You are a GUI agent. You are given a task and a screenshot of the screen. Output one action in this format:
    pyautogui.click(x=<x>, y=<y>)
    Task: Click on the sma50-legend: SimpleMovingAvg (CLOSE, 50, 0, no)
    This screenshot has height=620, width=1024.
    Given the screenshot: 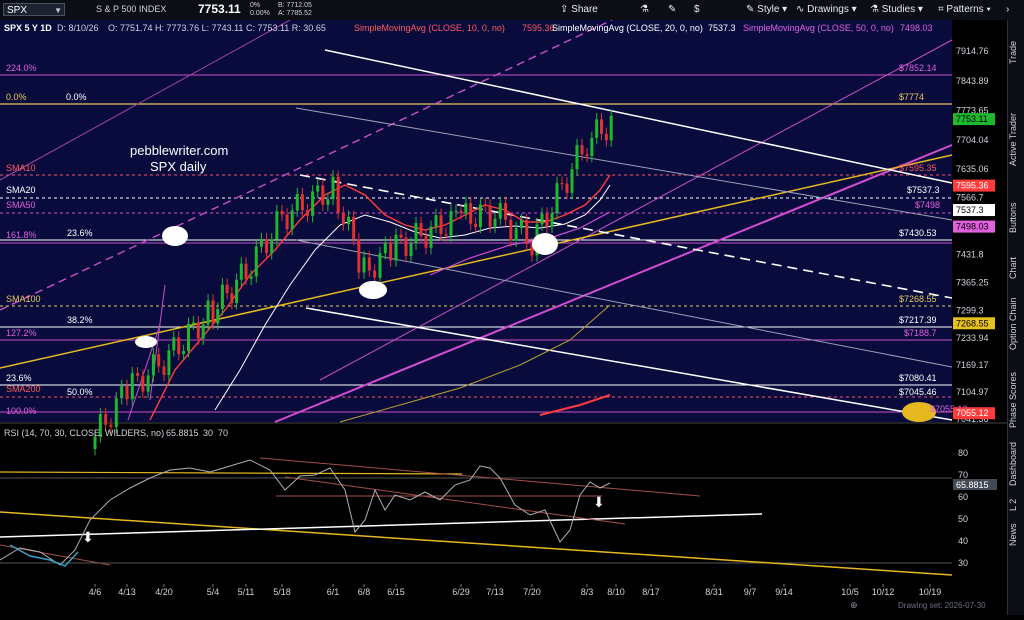 What is the action you would take?
    pyautogui.click(x=818, y=28)
    